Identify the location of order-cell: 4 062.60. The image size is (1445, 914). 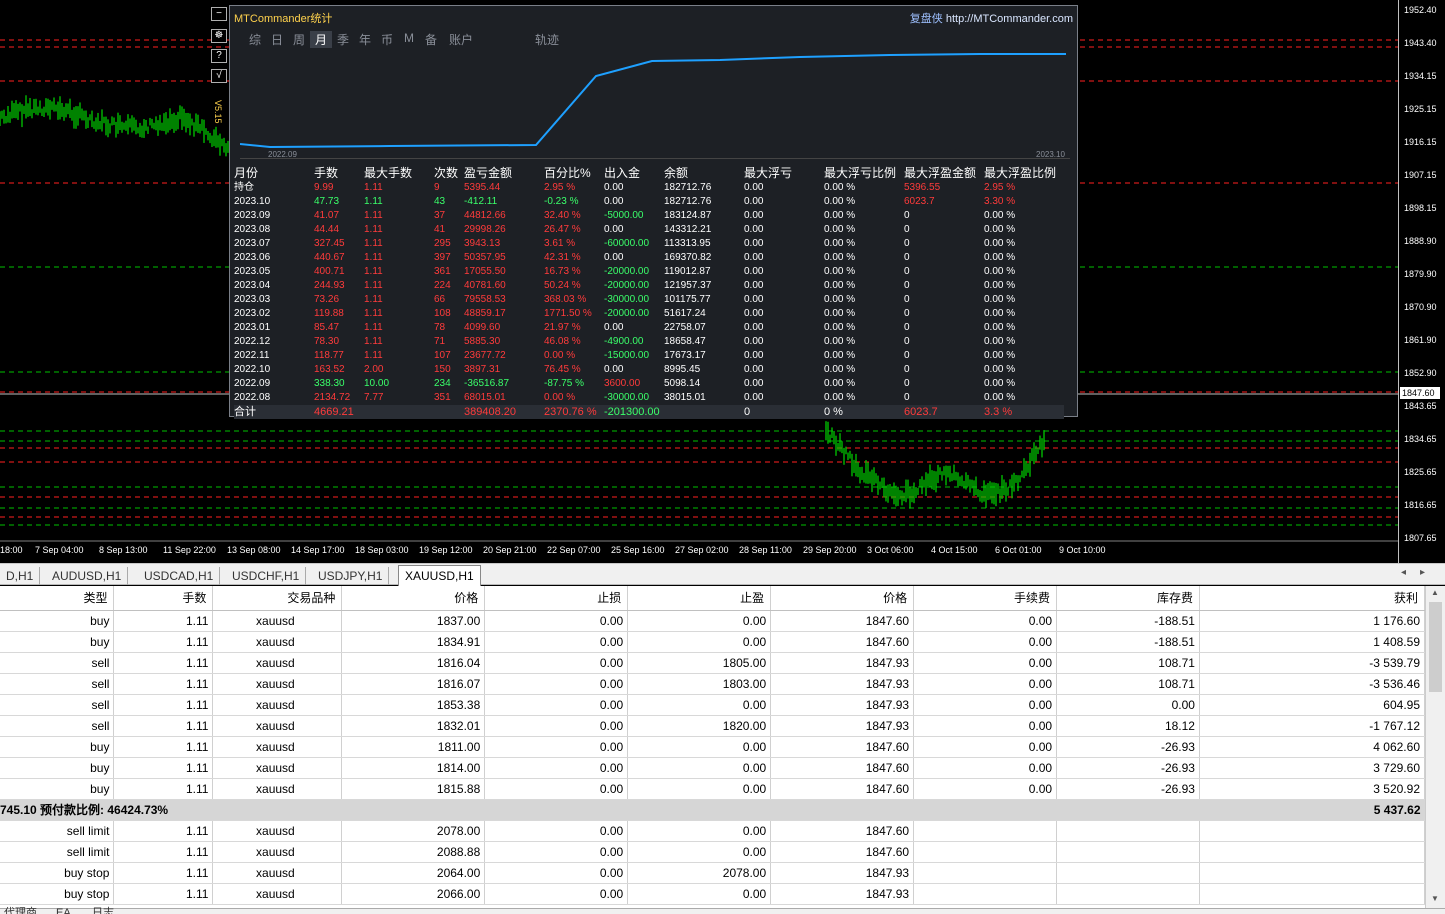
(1312, 747).